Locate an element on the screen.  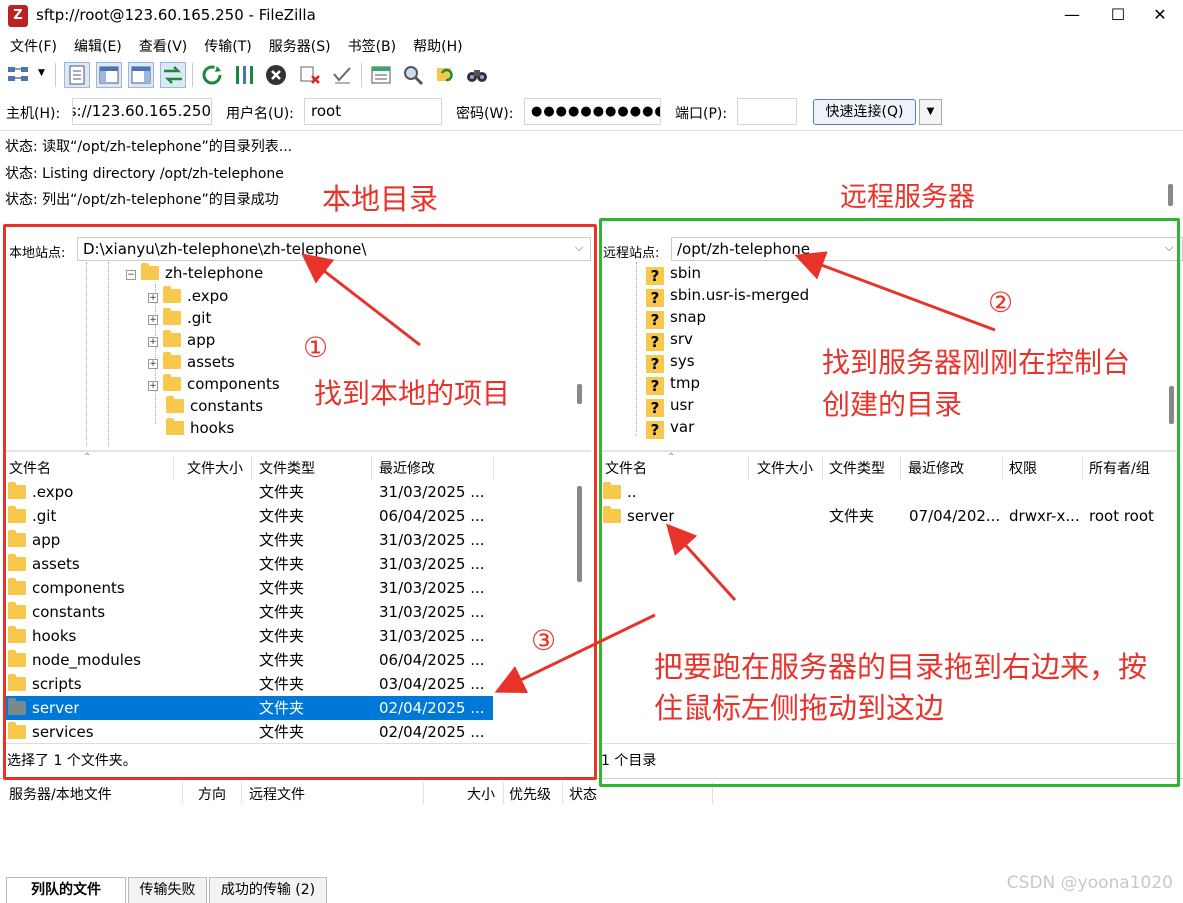
cancel-operation-icon is located at coordinates (276, 75).